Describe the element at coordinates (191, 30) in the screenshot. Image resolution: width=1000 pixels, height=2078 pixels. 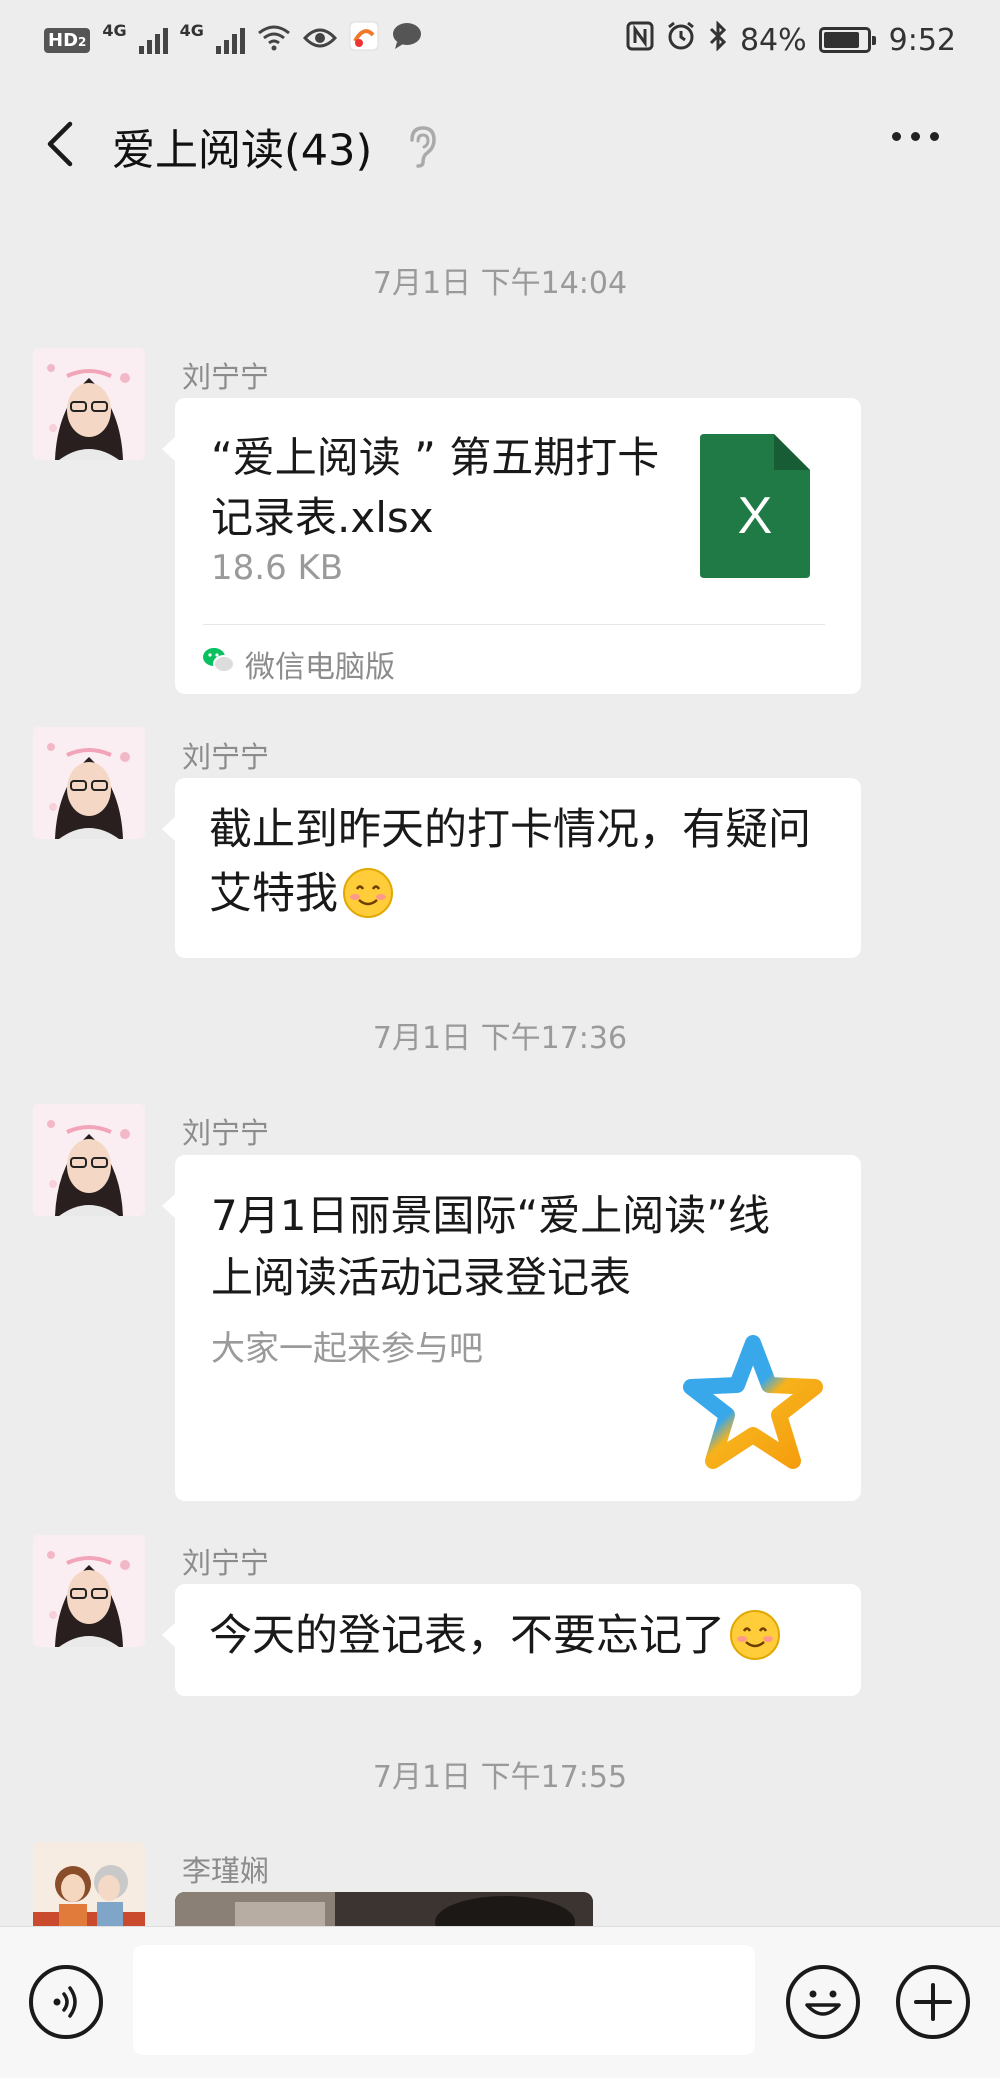
I see `network-type-2: 4G` at that location.